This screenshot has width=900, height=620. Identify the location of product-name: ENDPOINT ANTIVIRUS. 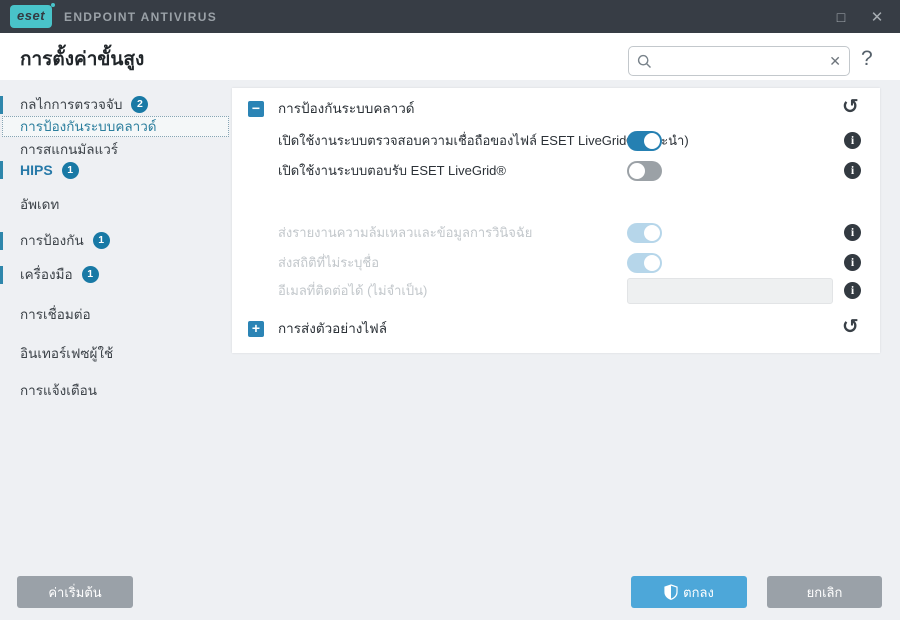
(140, 16).